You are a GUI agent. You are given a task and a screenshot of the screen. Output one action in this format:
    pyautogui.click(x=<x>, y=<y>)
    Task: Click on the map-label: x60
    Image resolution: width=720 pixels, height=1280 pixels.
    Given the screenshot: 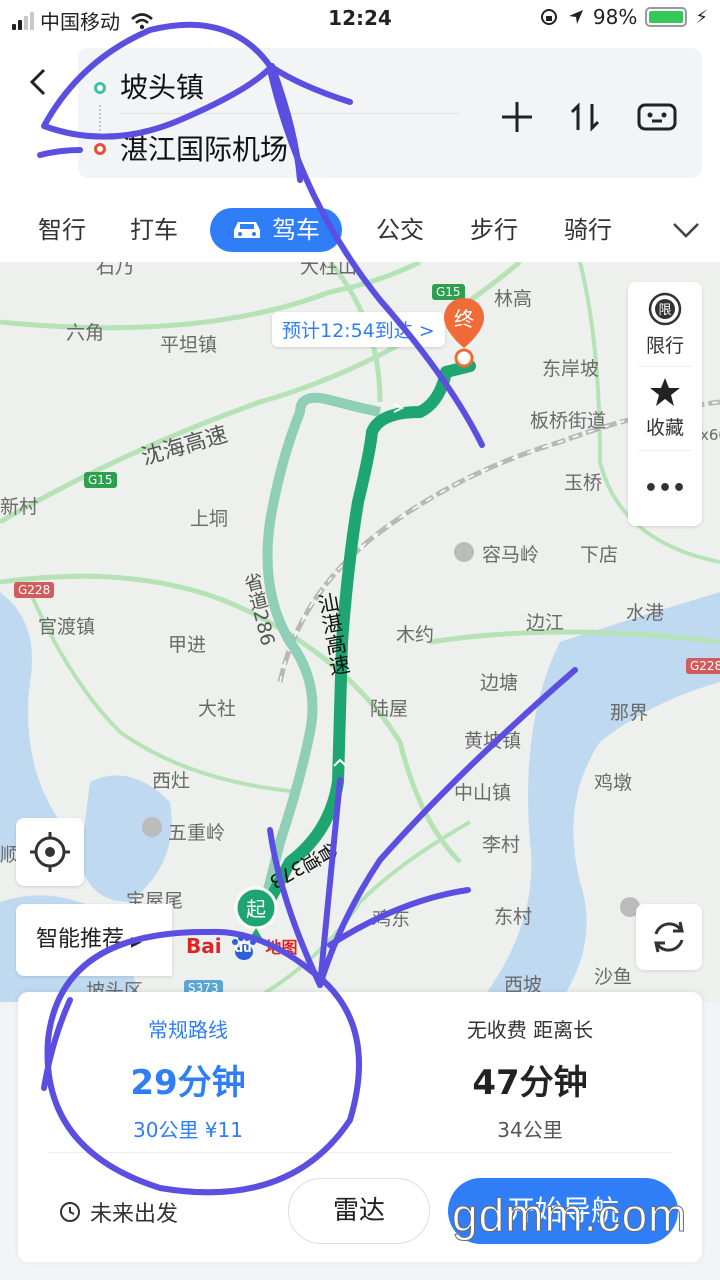 What is the action you would take?
    pyautogui.click(x=710, y=435)
    